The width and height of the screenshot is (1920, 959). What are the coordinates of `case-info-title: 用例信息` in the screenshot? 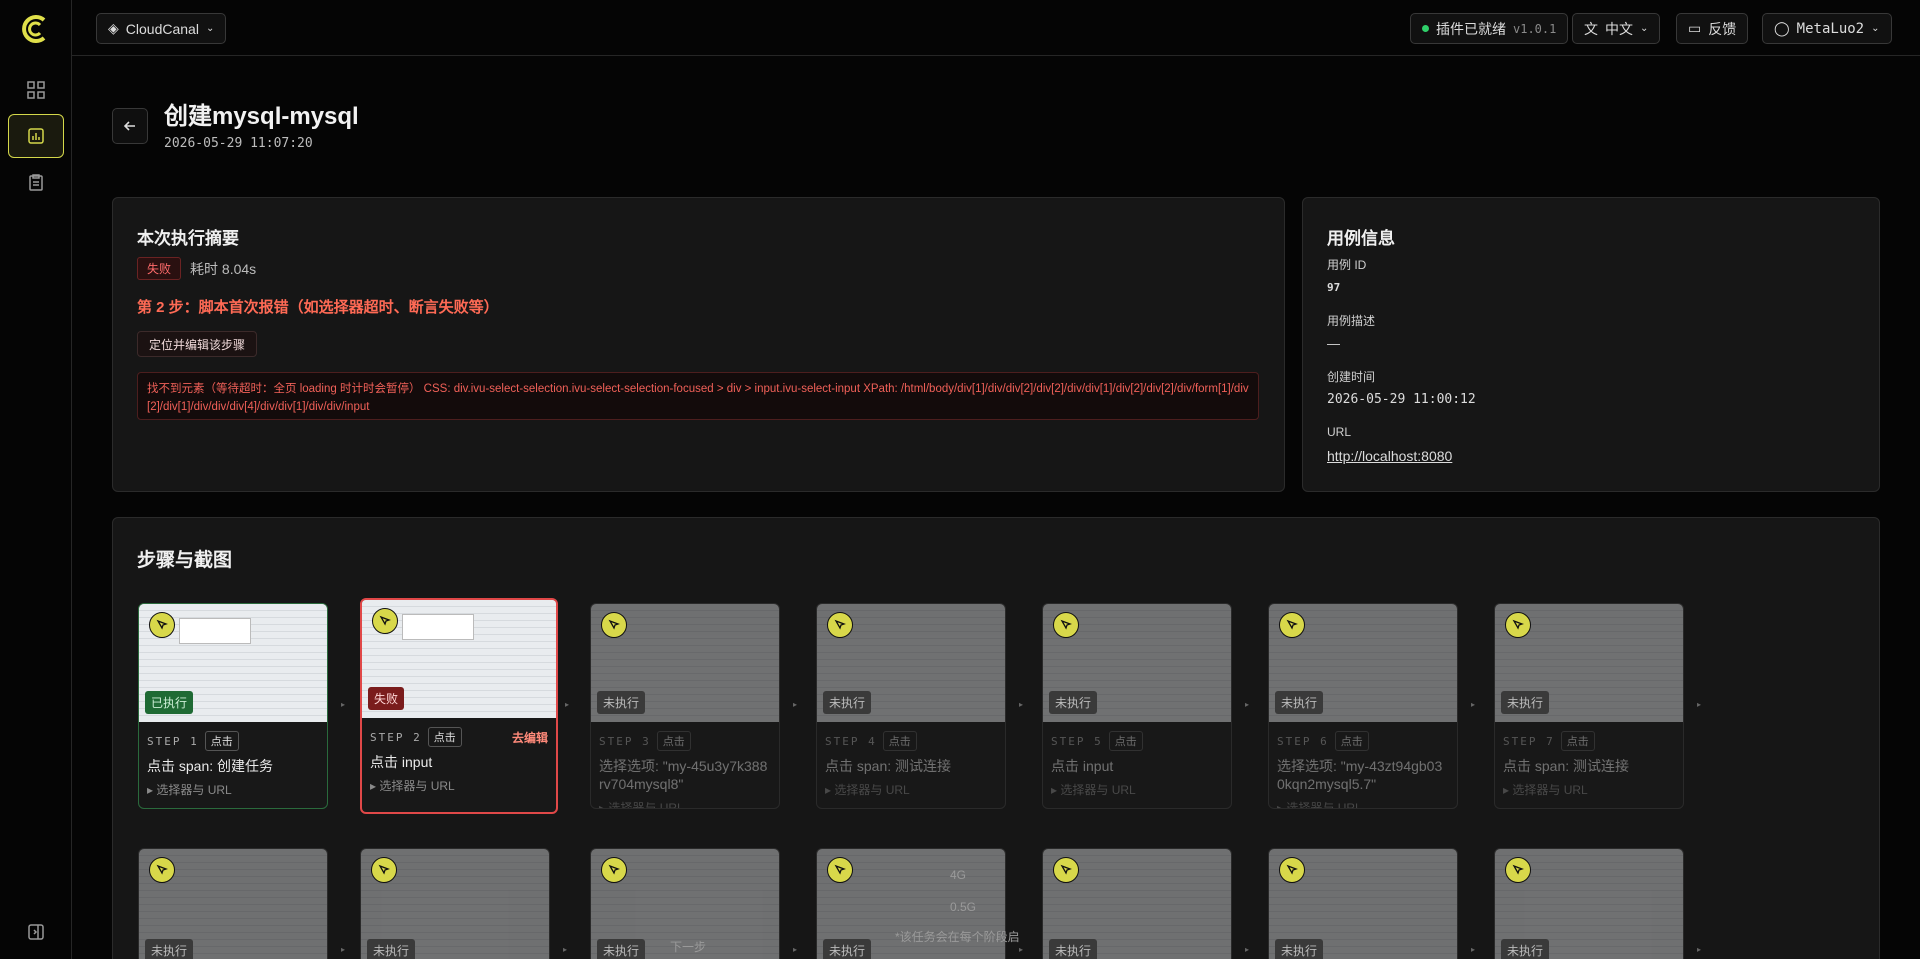 It's located at (1361, 238).